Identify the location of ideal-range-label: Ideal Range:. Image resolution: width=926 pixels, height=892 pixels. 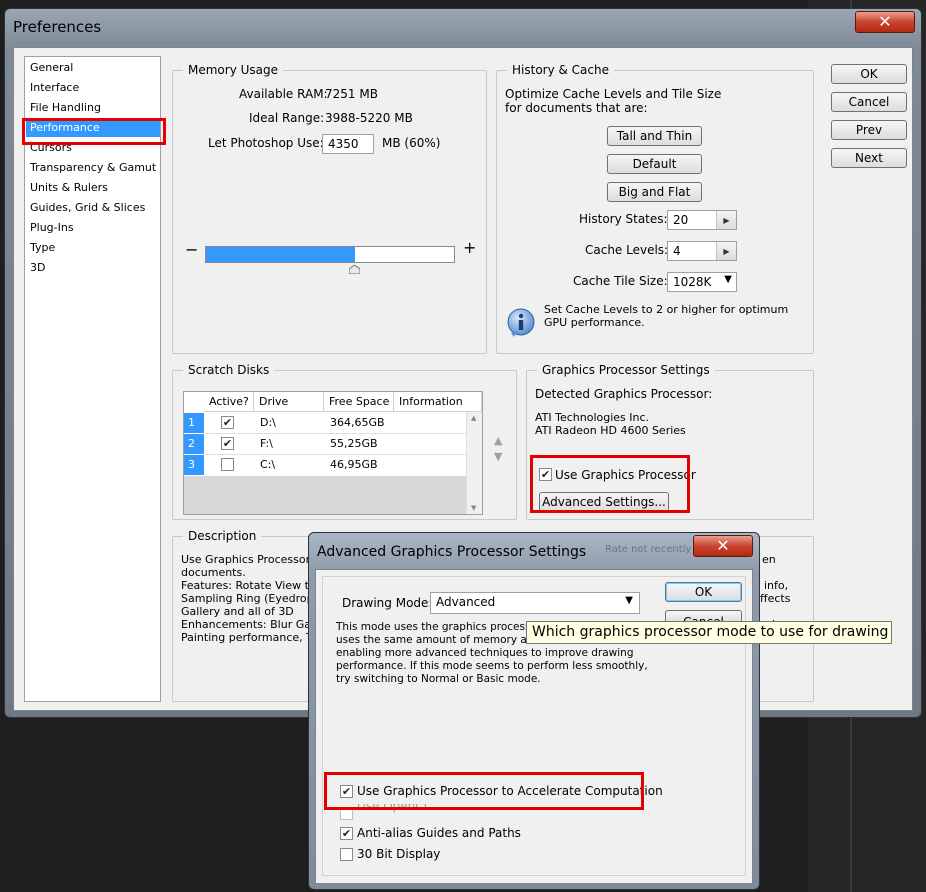
(287, 118).